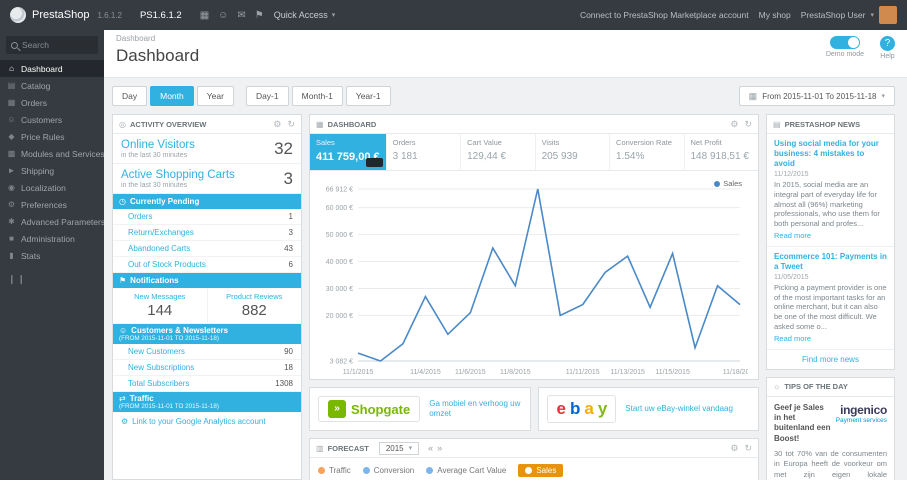  Describe the element at coordinates (887, 43) in the screenshot. I see `help-icon: ?` at that location.